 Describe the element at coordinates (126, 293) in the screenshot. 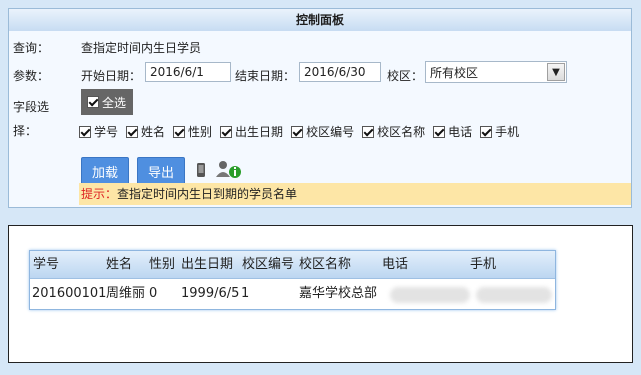

I see `cell-name: 周维丽` at that location.